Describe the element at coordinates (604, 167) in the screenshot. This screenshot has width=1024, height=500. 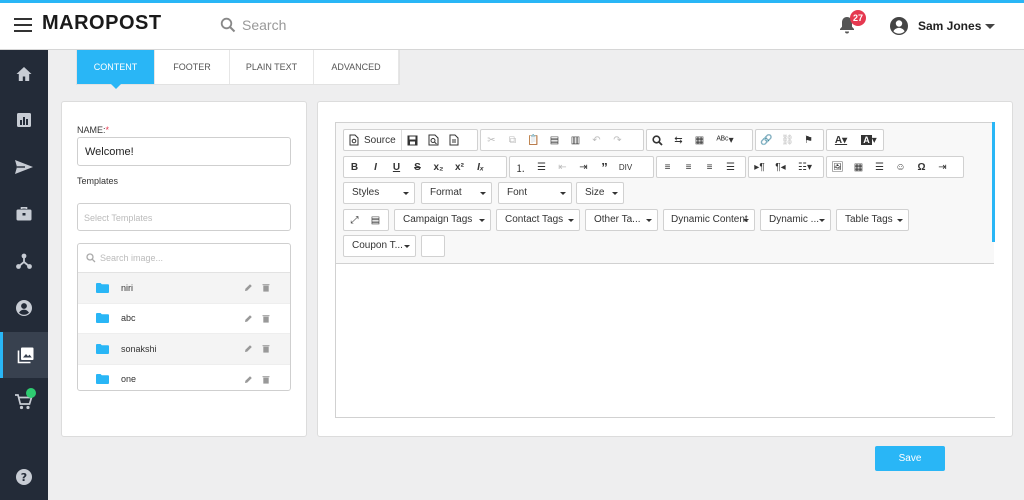
I see `blockquote-icon: ”` at that location.